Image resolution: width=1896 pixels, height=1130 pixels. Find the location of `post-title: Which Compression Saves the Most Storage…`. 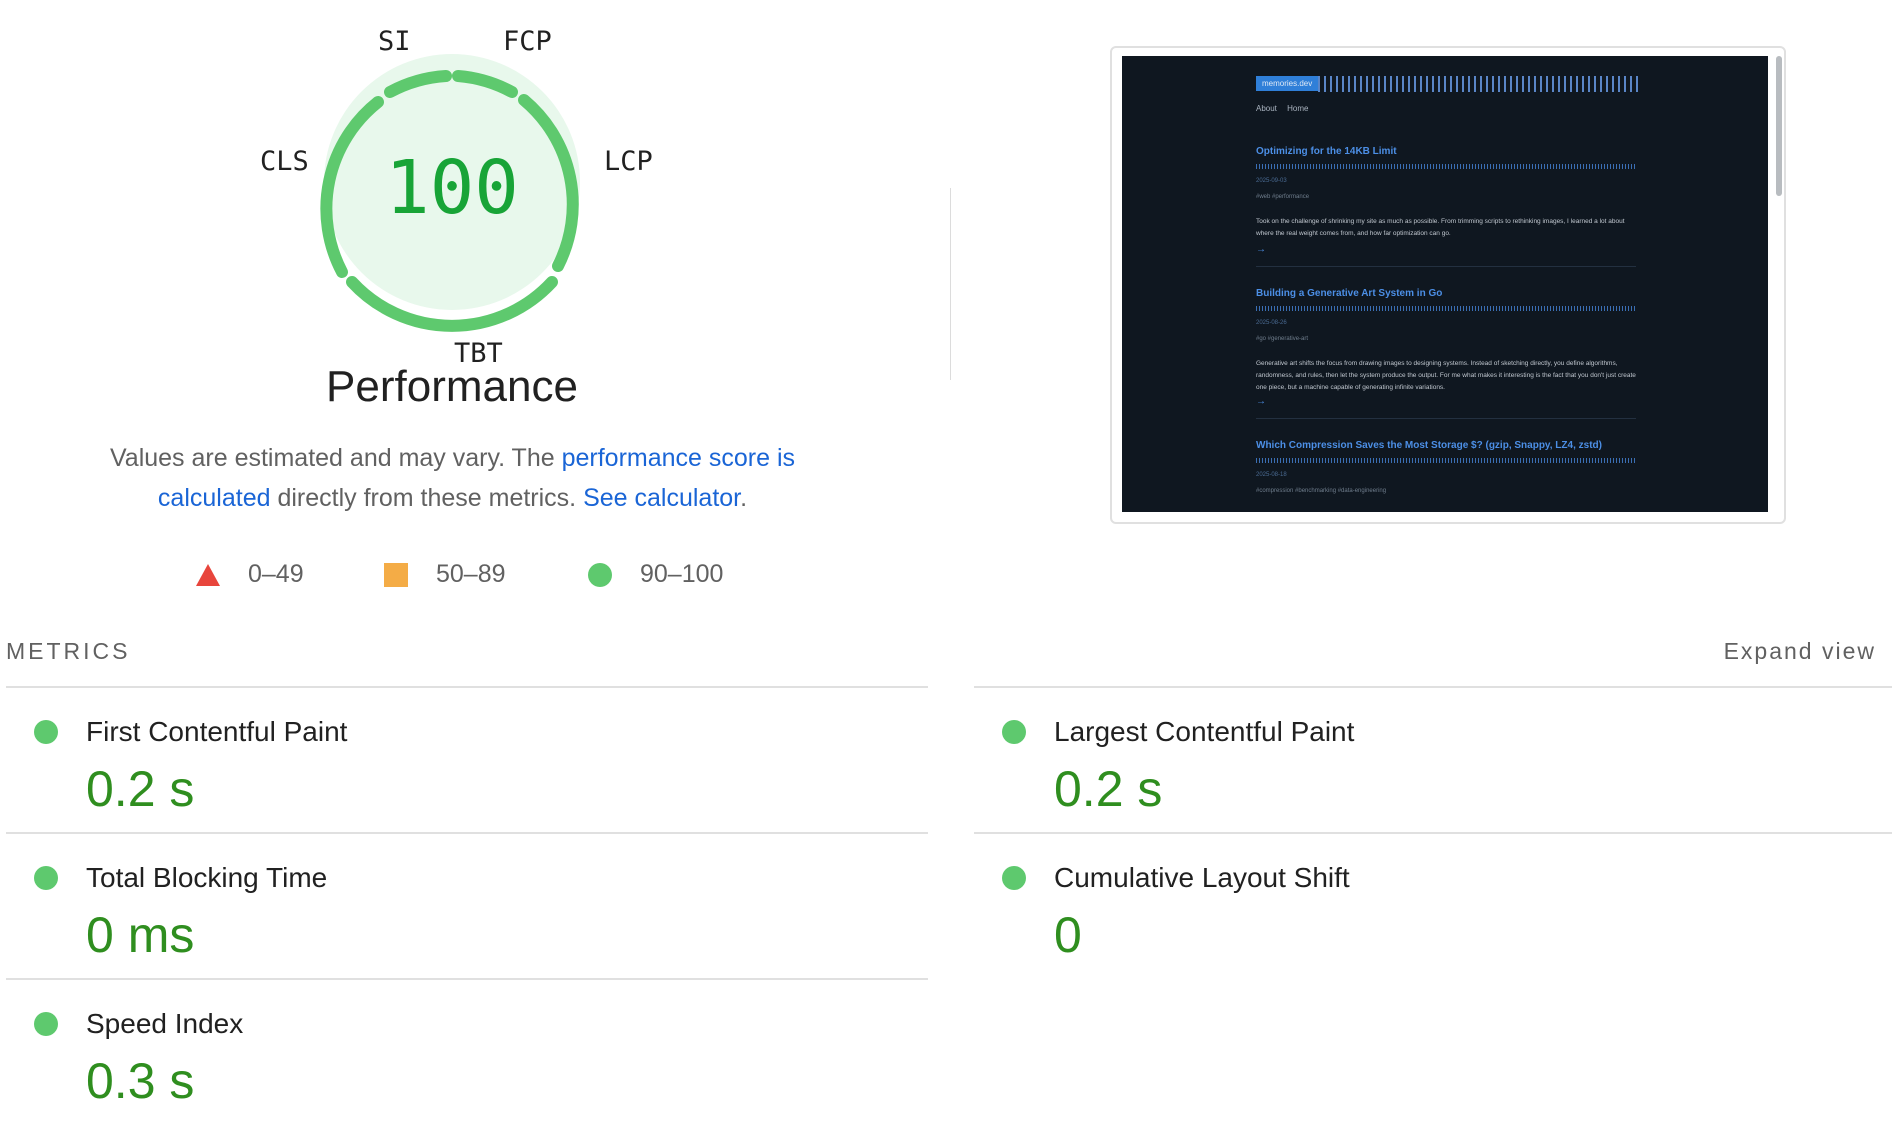

post-title: Which Compression Saves the Most Storage… is located at coordinates (1429, 445).